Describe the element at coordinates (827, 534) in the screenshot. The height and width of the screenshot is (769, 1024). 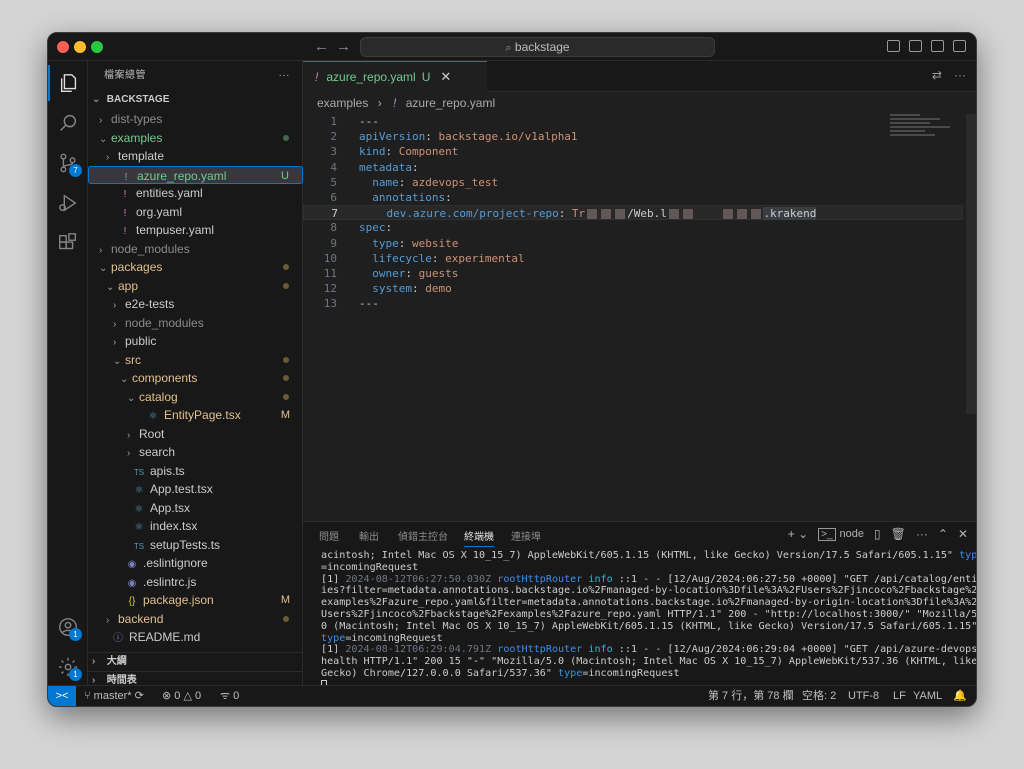
I see `terminal-shell-icon: >_` at that location.